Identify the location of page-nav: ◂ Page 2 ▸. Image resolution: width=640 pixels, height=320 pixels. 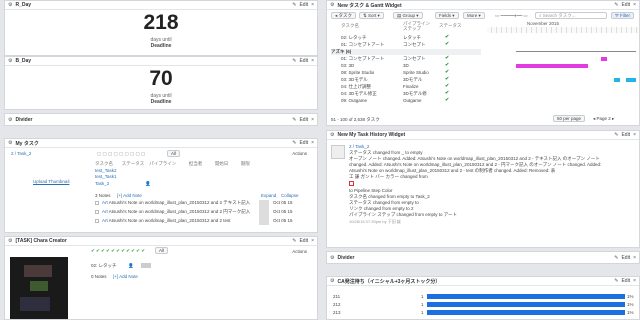
(603, 119).